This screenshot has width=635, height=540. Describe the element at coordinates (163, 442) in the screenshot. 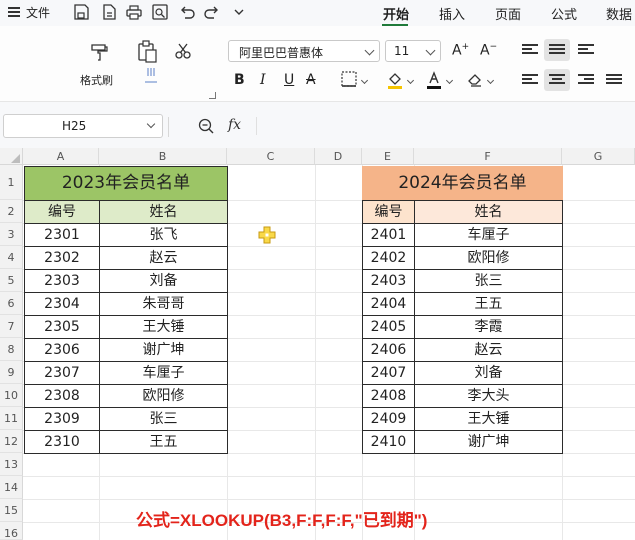

I see `table-2023-name-cell: 王五` at that location.